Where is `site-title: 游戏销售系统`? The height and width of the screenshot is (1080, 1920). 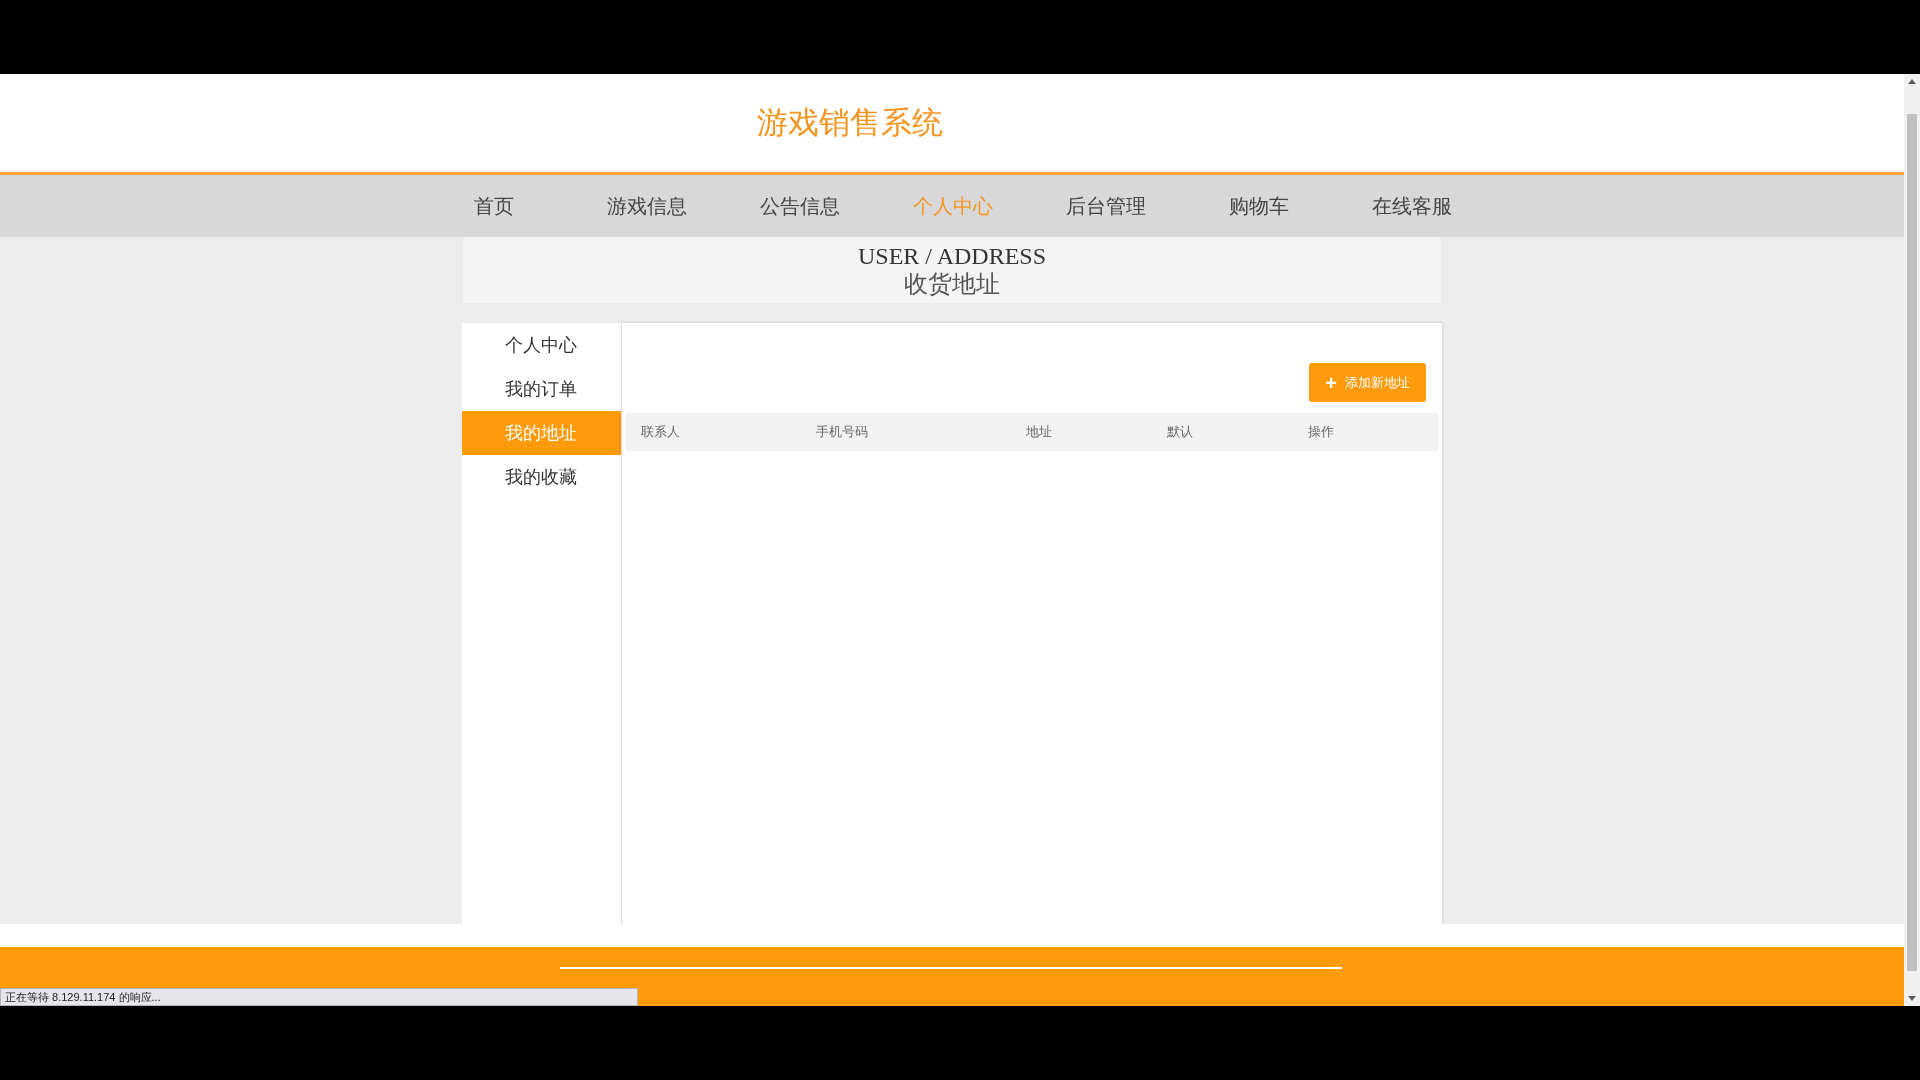 site-title: 游戏销售系统 is located at coordinates (850, 122).